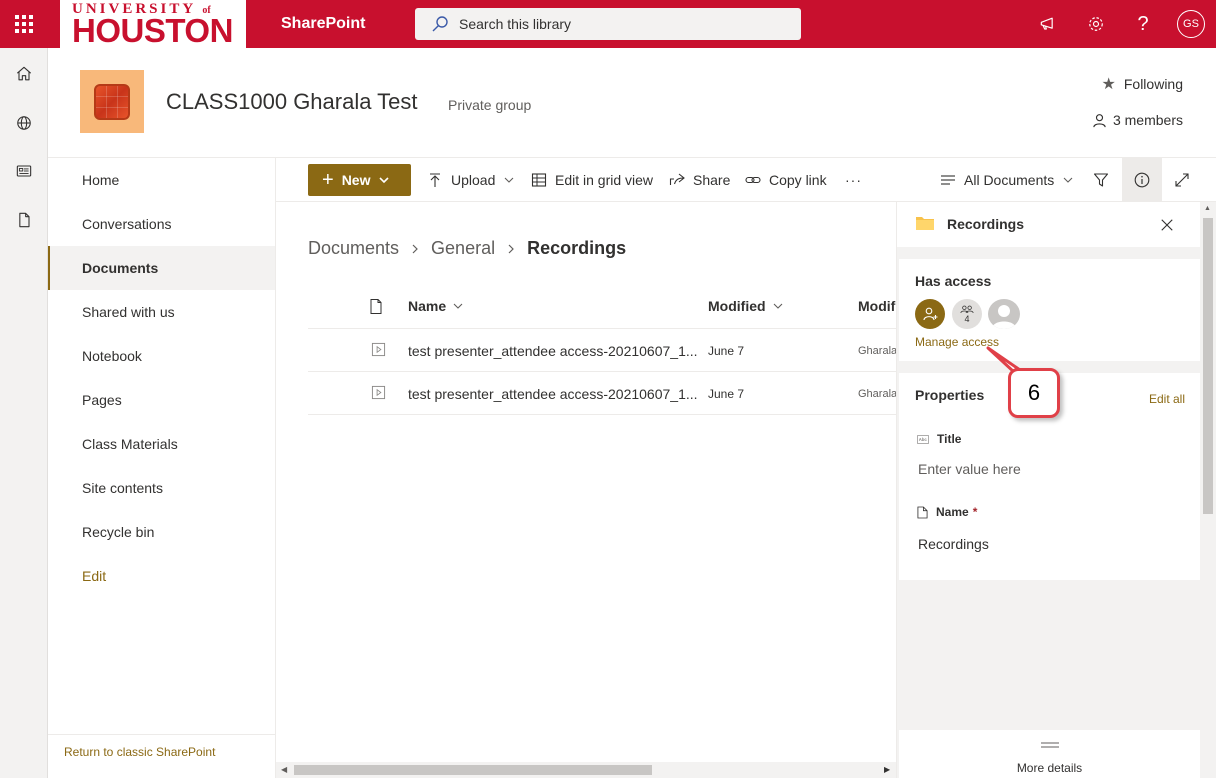 This screenshot has width=1216, height=778. I want to click on name-property-value: Recordings, so click(953, 544).